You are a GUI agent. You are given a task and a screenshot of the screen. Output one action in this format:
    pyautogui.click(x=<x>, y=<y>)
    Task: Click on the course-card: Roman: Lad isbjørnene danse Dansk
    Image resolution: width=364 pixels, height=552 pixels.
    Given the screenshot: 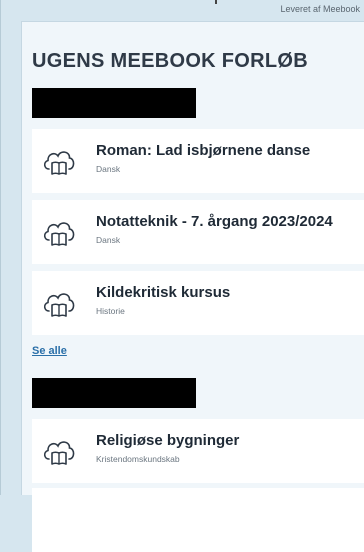 What is the action you would take?
    pyautogui.click(x=198, y=161)
    